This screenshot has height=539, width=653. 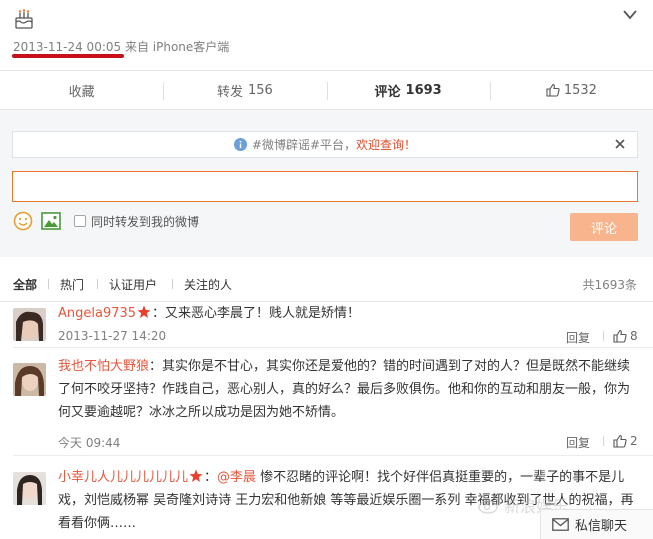 What do you see at coordinates (326, 34) in the screenshot?
I see `post-meta: 2013-11-24 00:05 来自 iPhone客户端` at bounding box center [326, 34].